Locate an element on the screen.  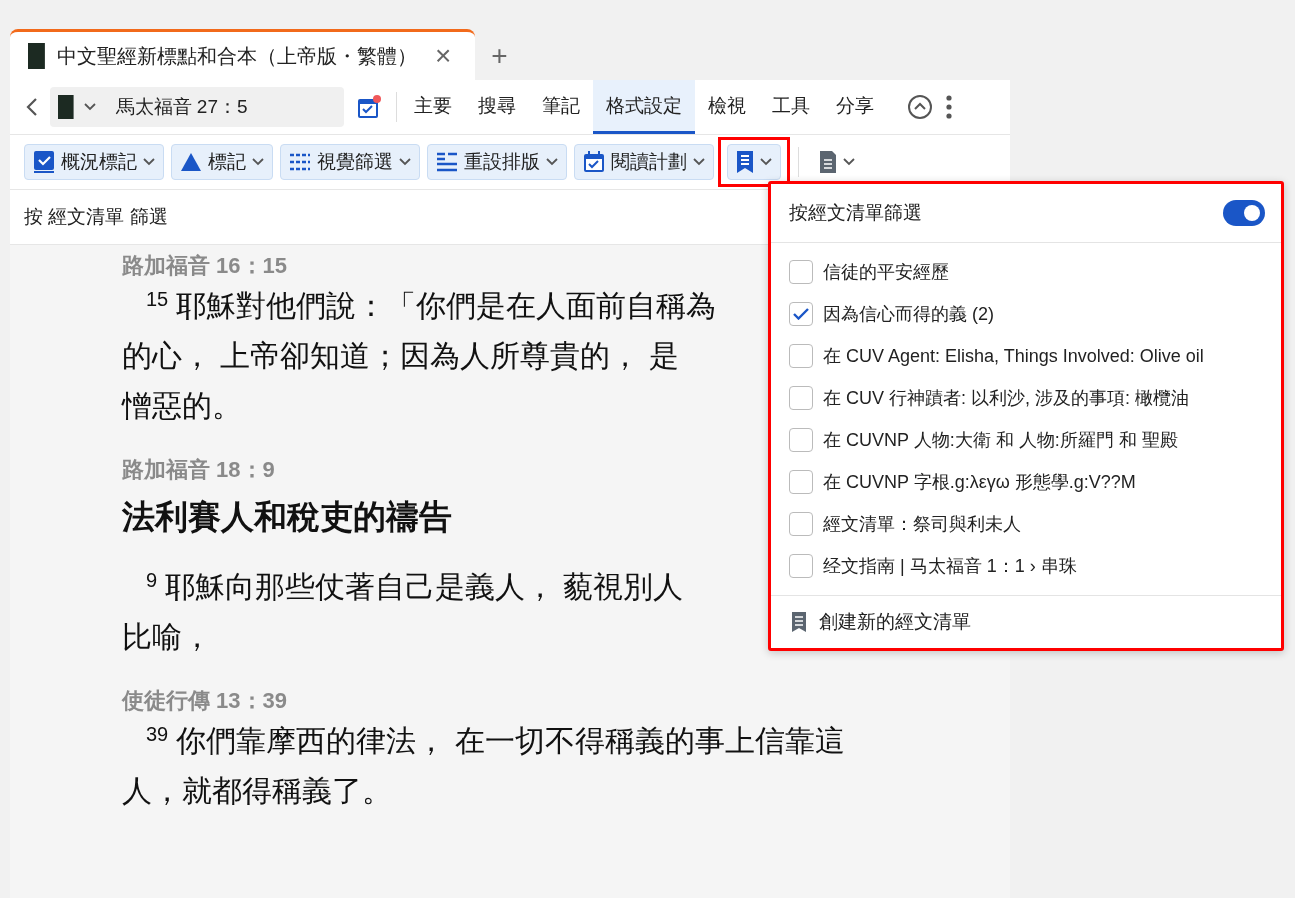
document-tab: 中文聖經新標點和合本（上帝版・繁體） × is located at coordinates (243, 54).